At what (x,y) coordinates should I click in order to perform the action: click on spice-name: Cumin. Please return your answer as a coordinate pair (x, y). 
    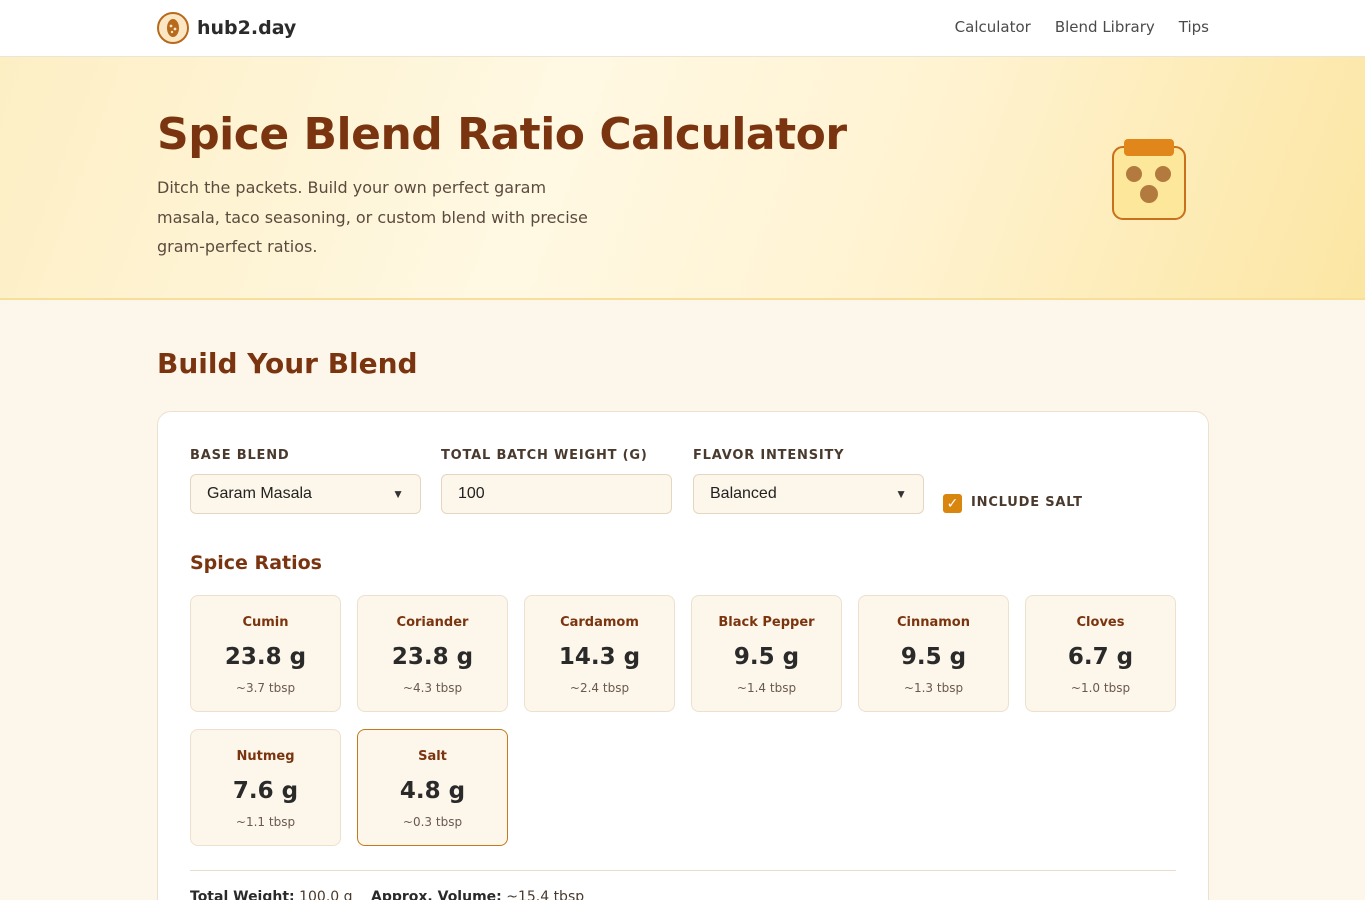
    Looking at the image, I should click on (265, 622).